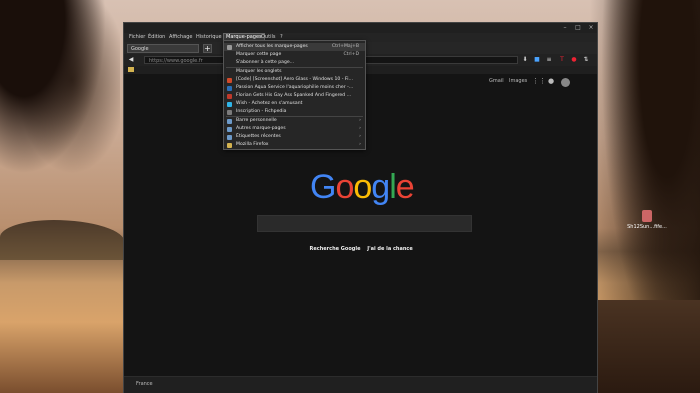 The width and height of the screenshot is (700, 393). I want to click on doc-icon, so click(229, 112).